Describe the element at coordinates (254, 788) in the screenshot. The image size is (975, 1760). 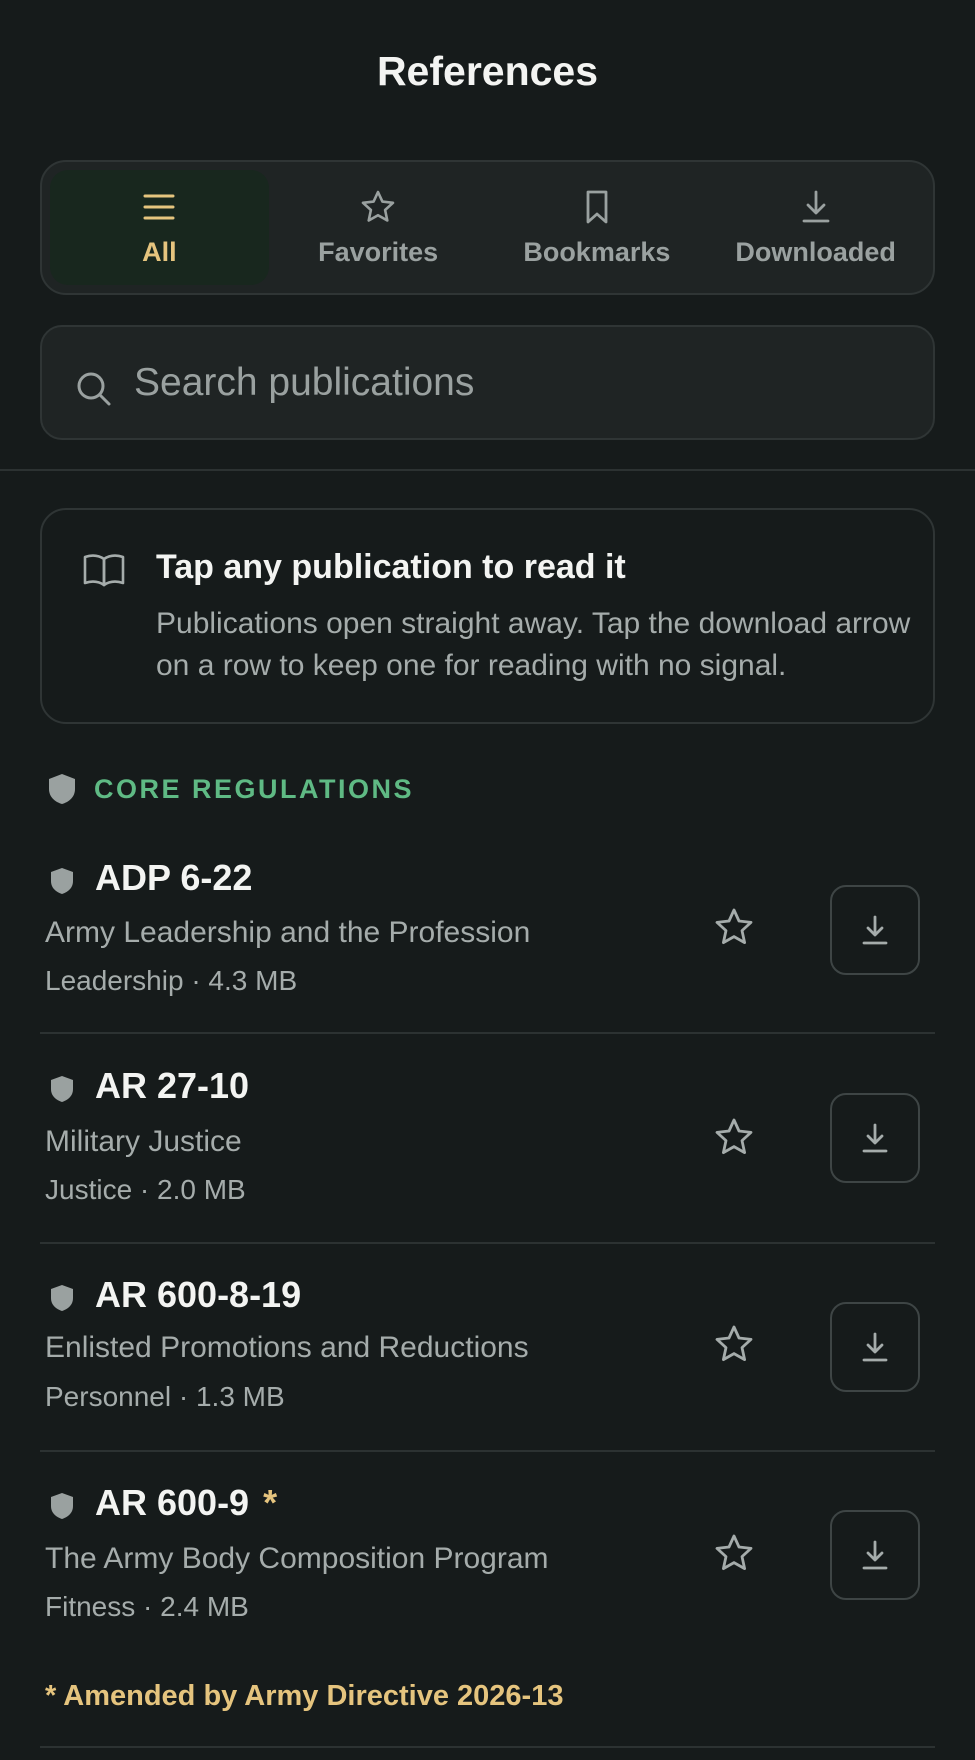
I see `section-label: CORE REGULATIONS` at that location.